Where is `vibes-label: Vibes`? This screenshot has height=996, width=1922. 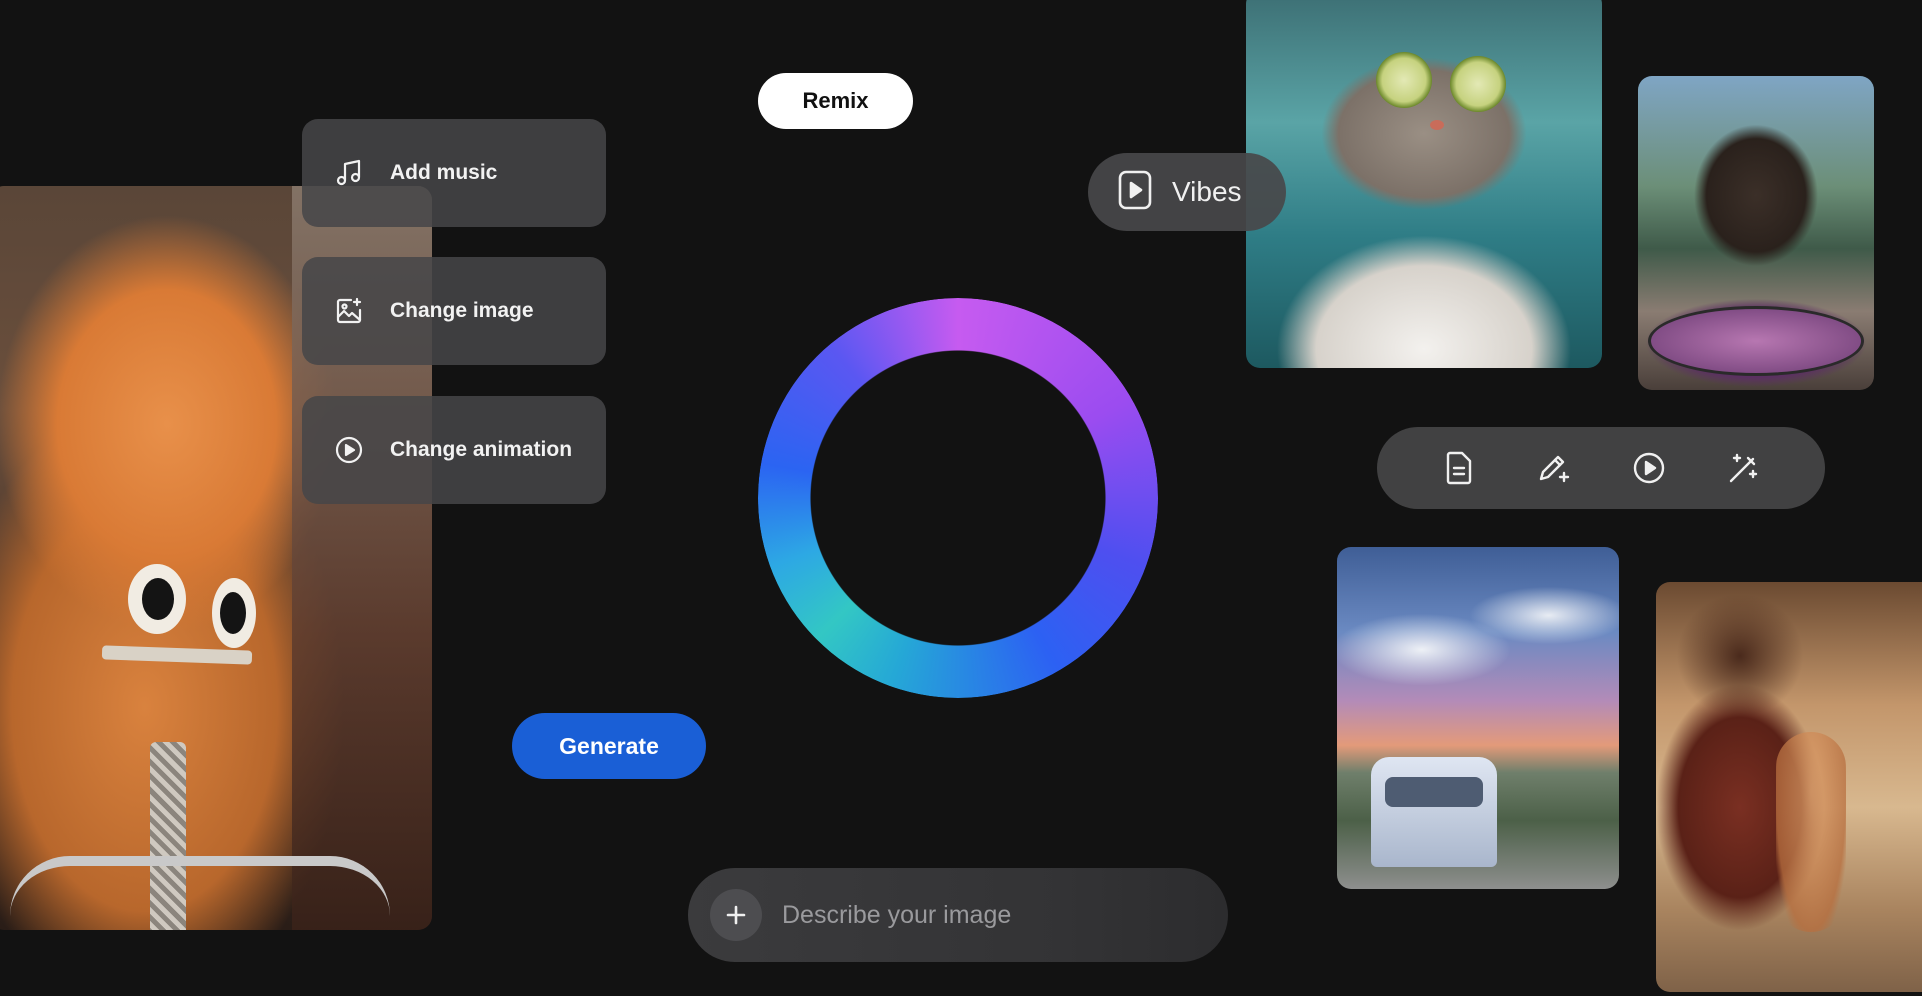
vibes-label: Vibes is located at coordinates (1207, 191).